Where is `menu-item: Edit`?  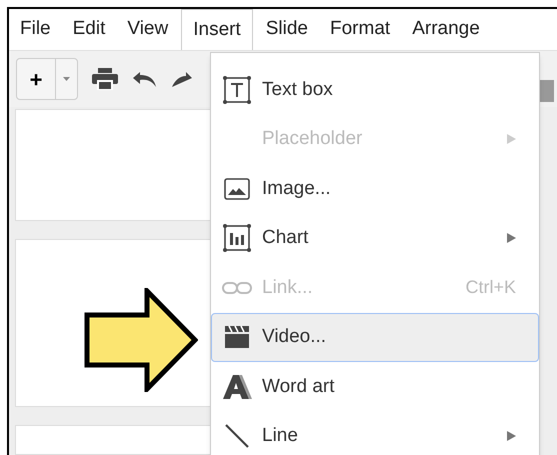
menu-item: Edit is located at coordinates (89, 29).